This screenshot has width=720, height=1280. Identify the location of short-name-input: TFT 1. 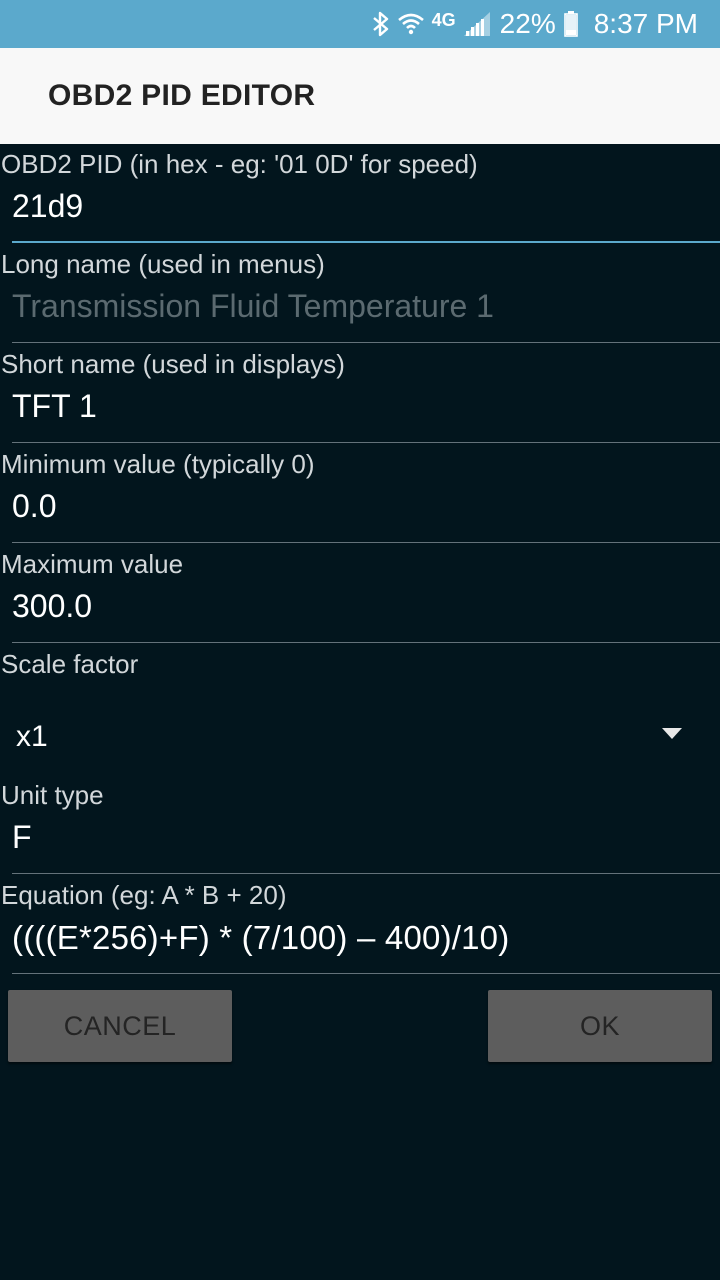
(54, 406).